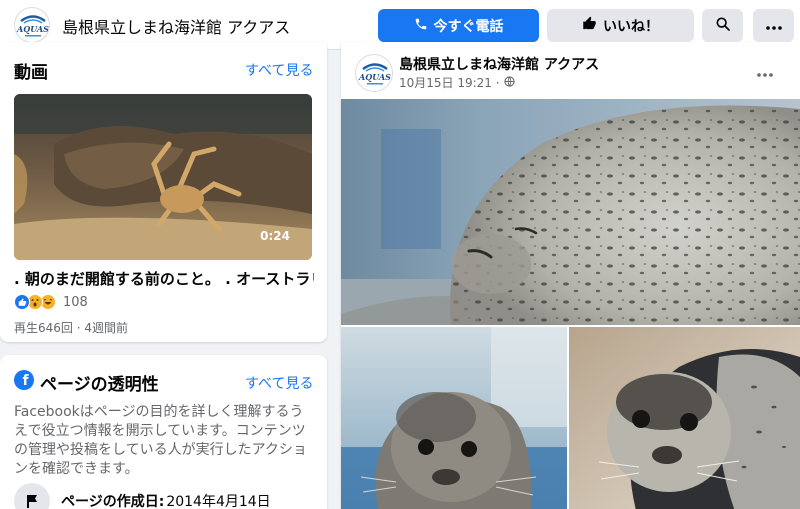  I want to click on avatar-logo-text: AQUAS, so click(374, 77).